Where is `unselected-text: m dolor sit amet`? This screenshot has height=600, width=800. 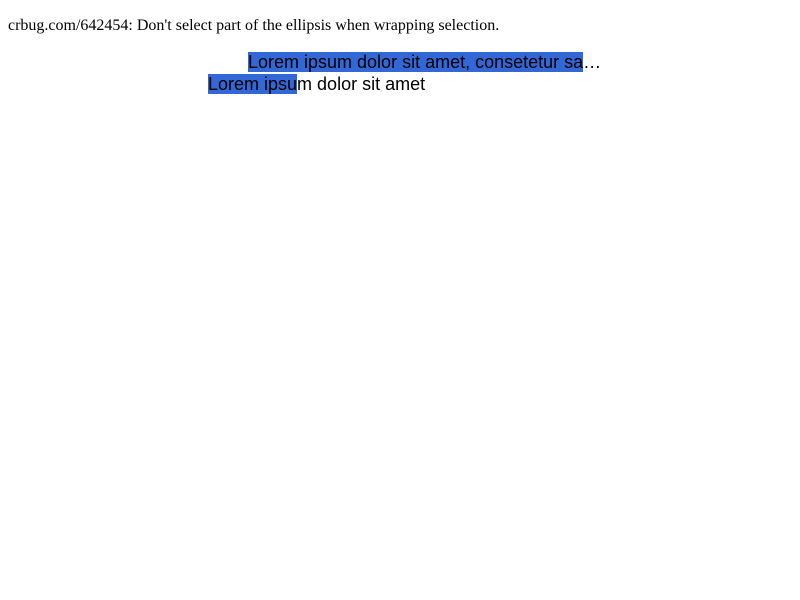
unselected-text: m dolor sit amet is located at coordinates (361, 84).